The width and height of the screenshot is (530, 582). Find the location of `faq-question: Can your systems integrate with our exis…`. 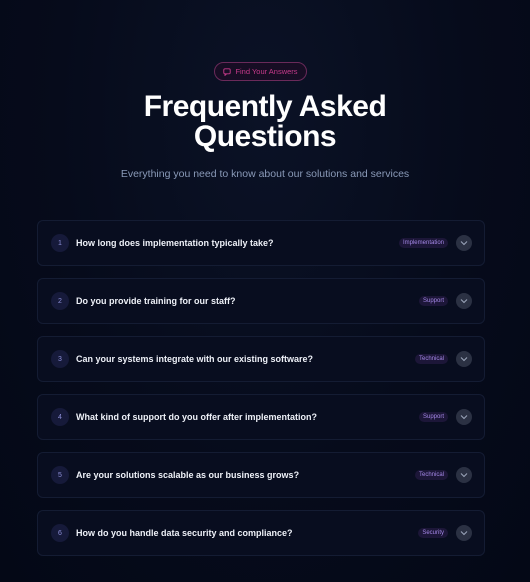

faq-question: Can your systems integrate with our exis… is located at coordinates (195, 359).